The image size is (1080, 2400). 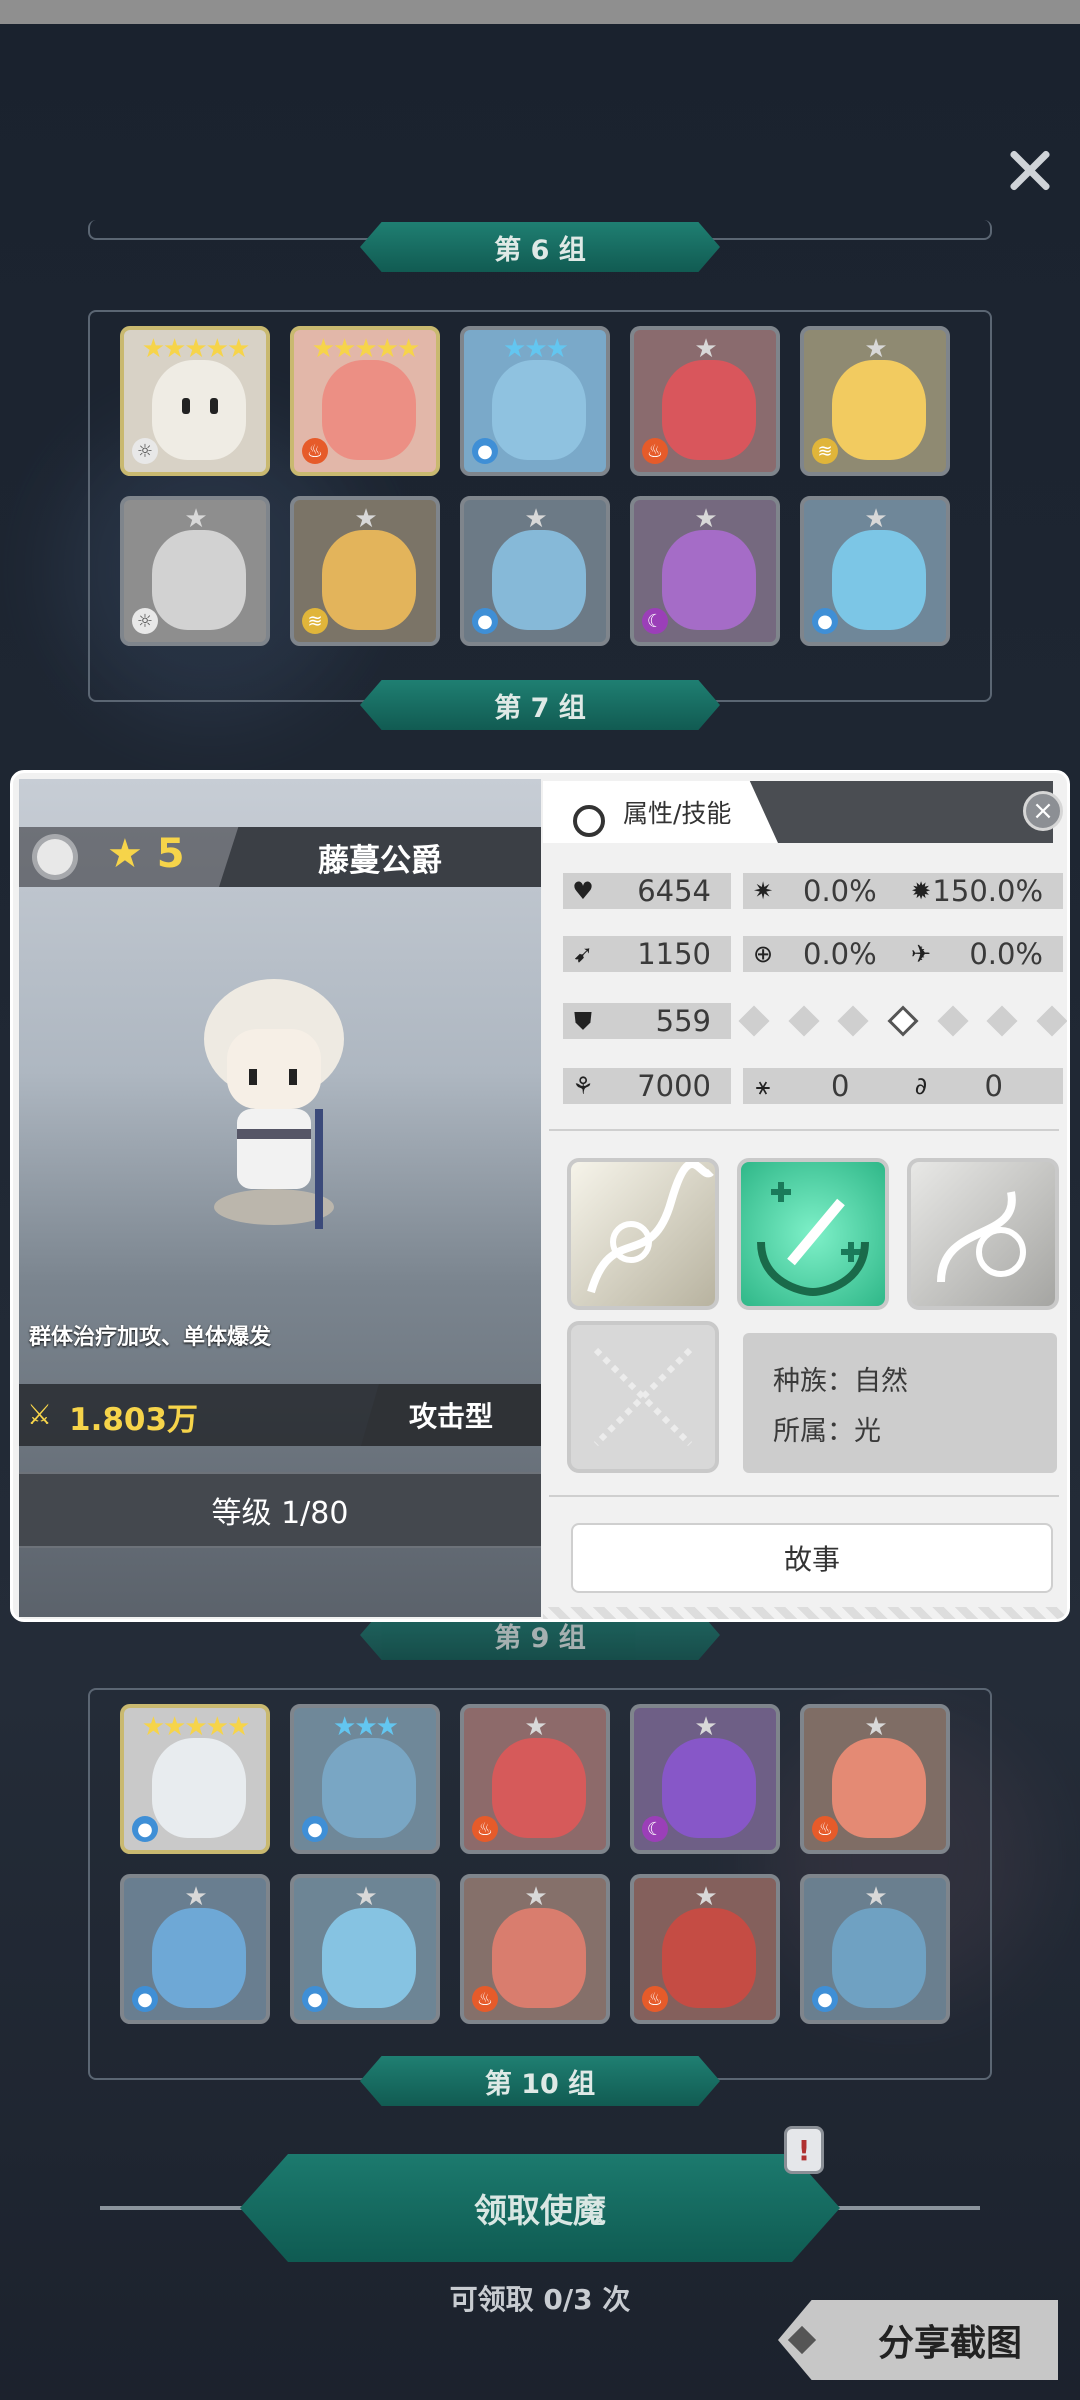 What do you see at coordinates (540, 2208) in the screenshot?
I see `claim-pet-button: 领取使魔` at bounding box center [540, 2208].